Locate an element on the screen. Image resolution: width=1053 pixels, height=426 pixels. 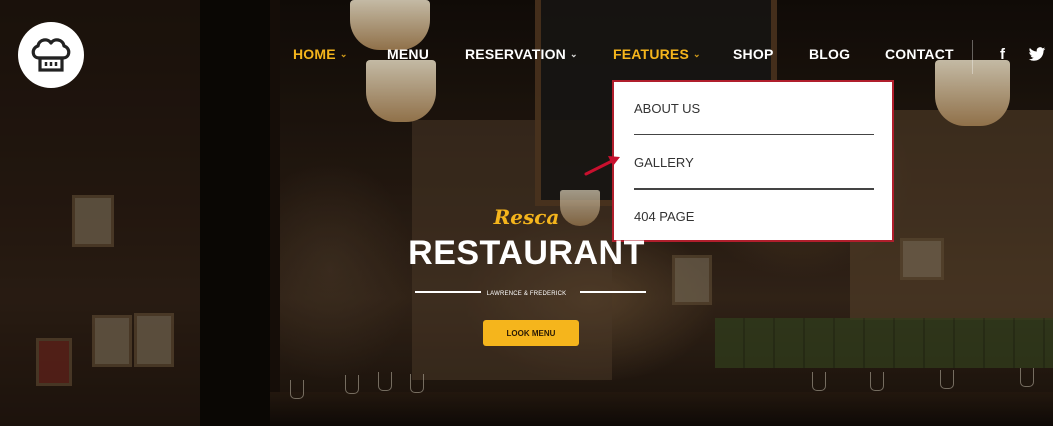
nav-menu-label: MENU is located at coordinates (408, 54).